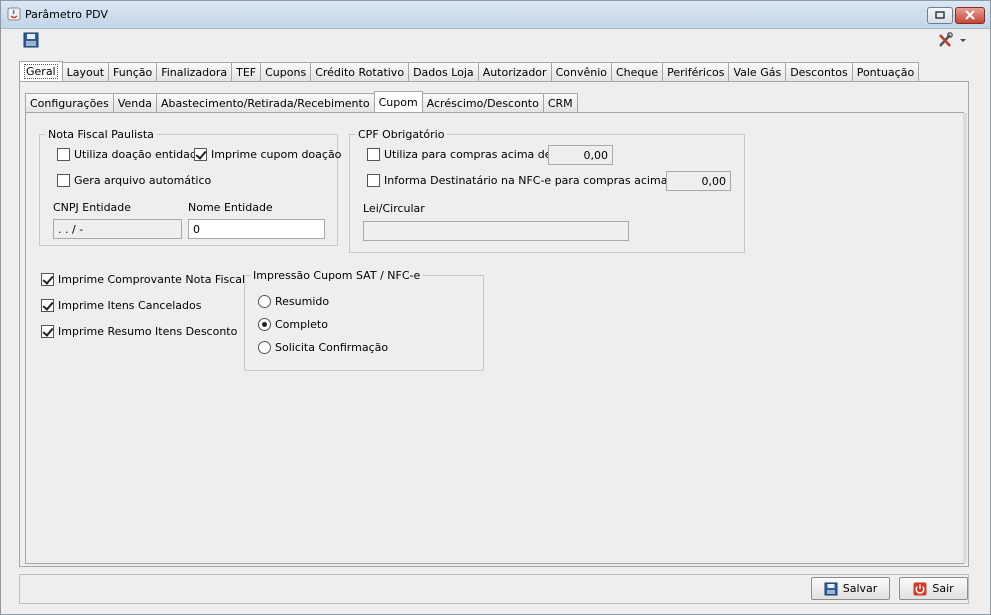 Image resolution: width=991 pixels, height=615 pixels. Describe the element at coordinates (134, 180) in the screenshot. I see `gera-arquivo-checkbox: Gera arquivo automático` at that location.